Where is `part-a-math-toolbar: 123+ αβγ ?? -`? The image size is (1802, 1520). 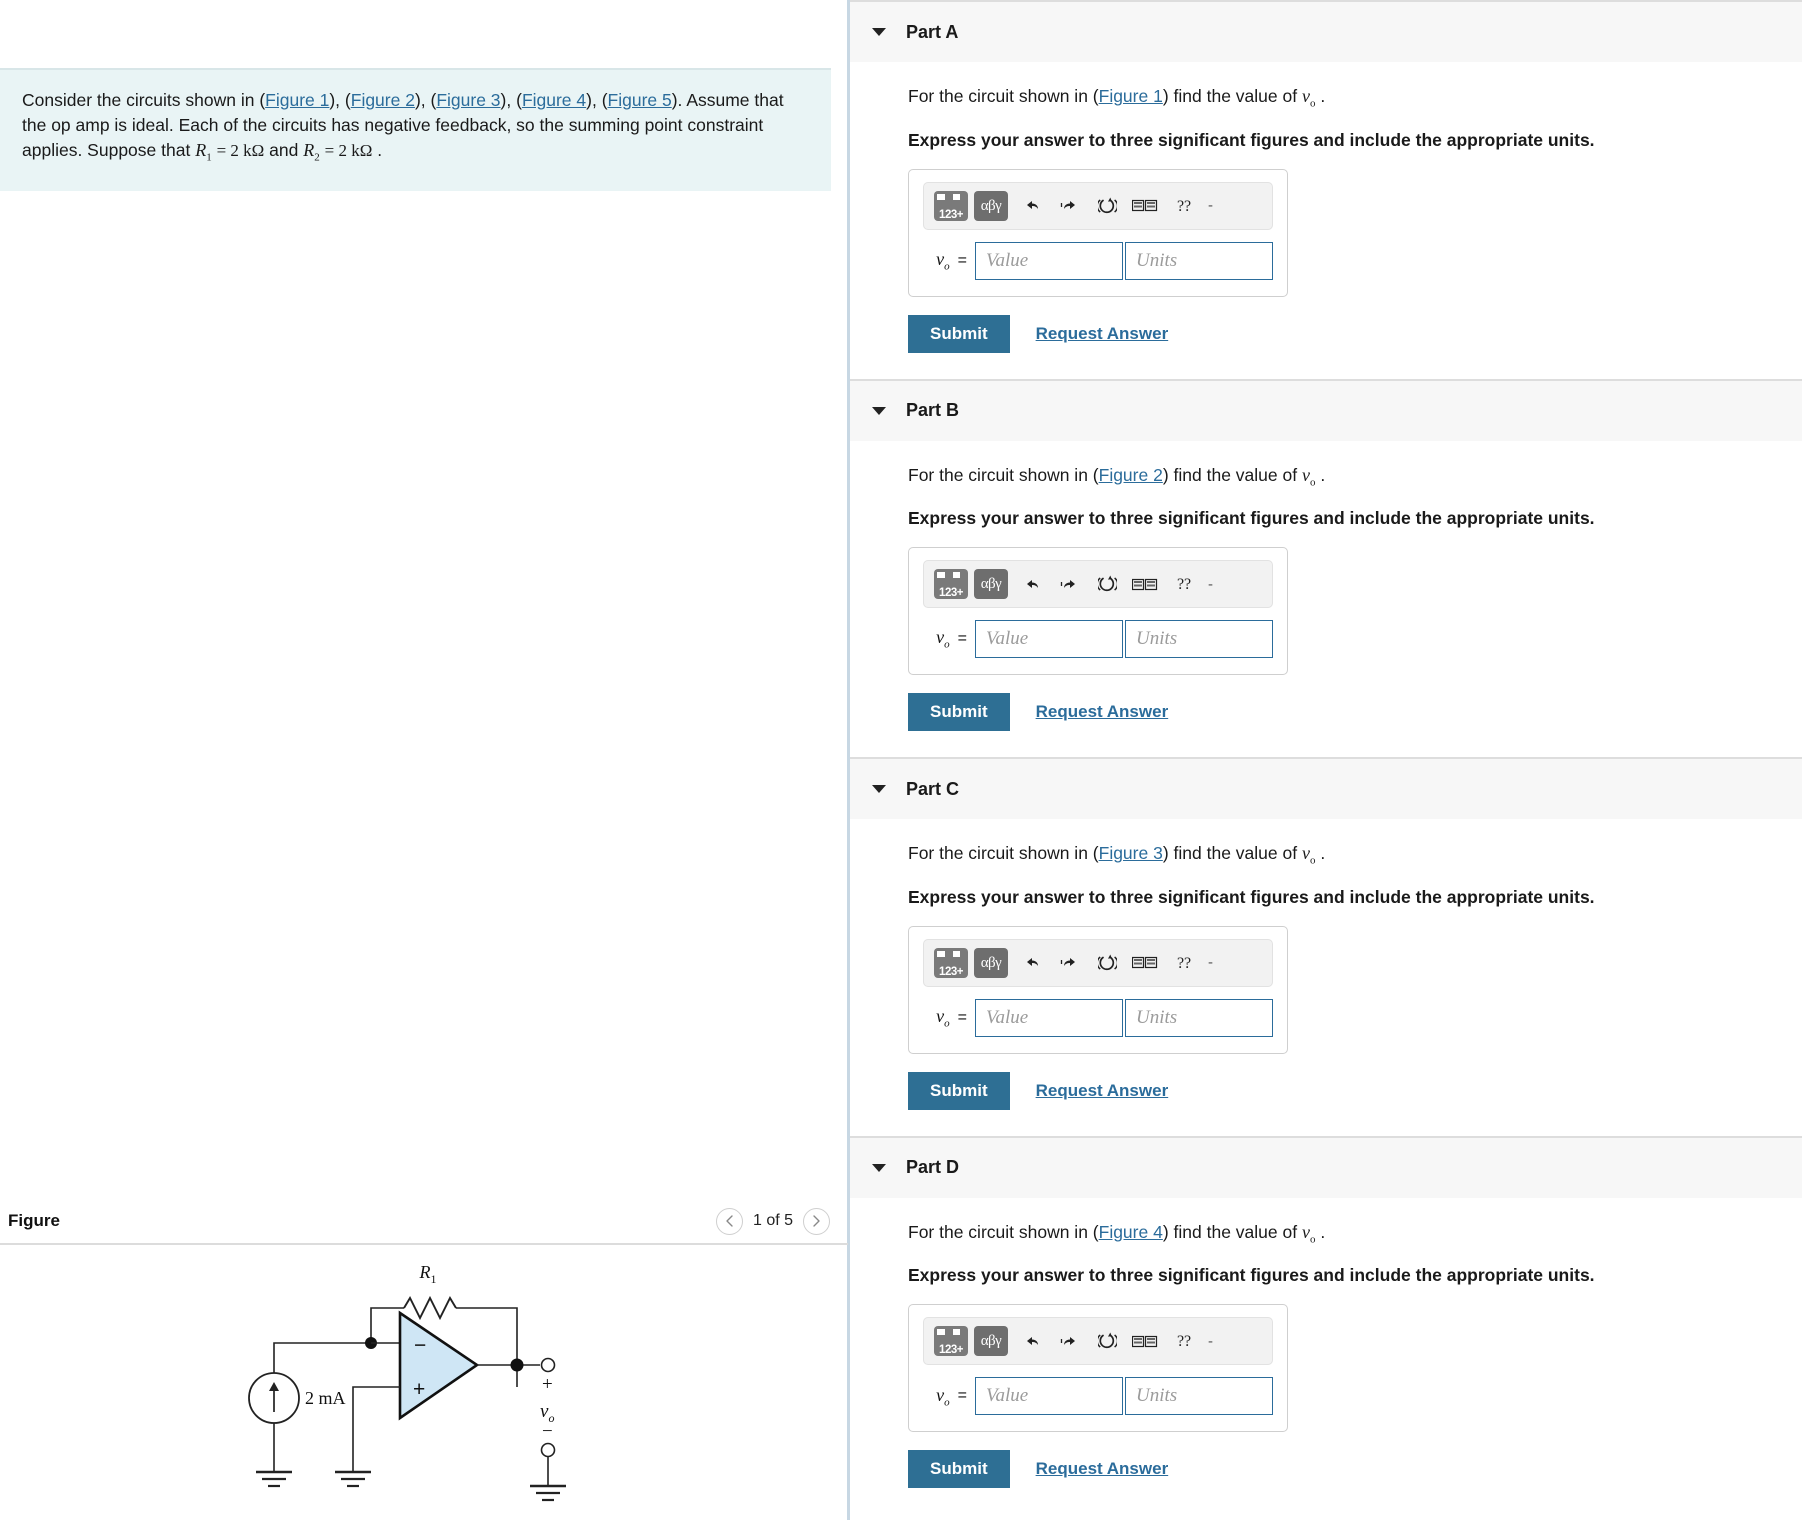
part-a-math-toolbar: 123+ αβγ ?? - is located at coordinates (1098, 205).